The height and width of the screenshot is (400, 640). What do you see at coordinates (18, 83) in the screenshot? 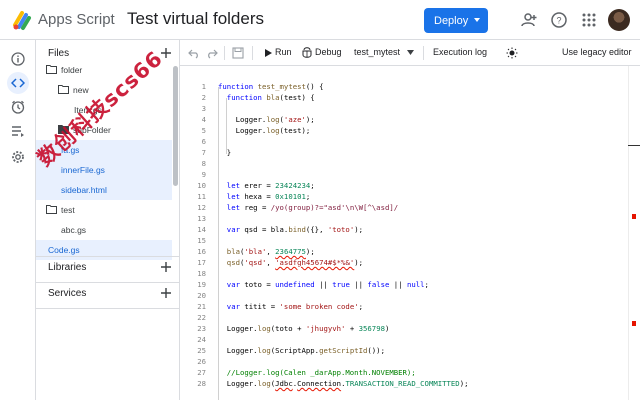
I see `code-icon` at bounding box center [18, 83].